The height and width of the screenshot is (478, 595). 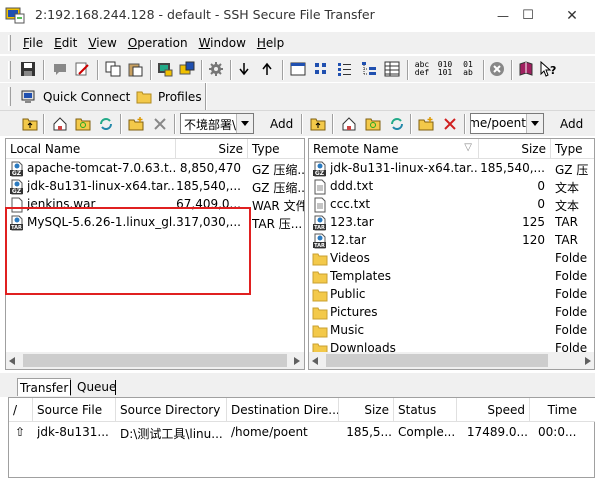 What do you see at coordinates (497, 69) in the screenshot?
I see `stop-button` at bounding box center [497, 69].